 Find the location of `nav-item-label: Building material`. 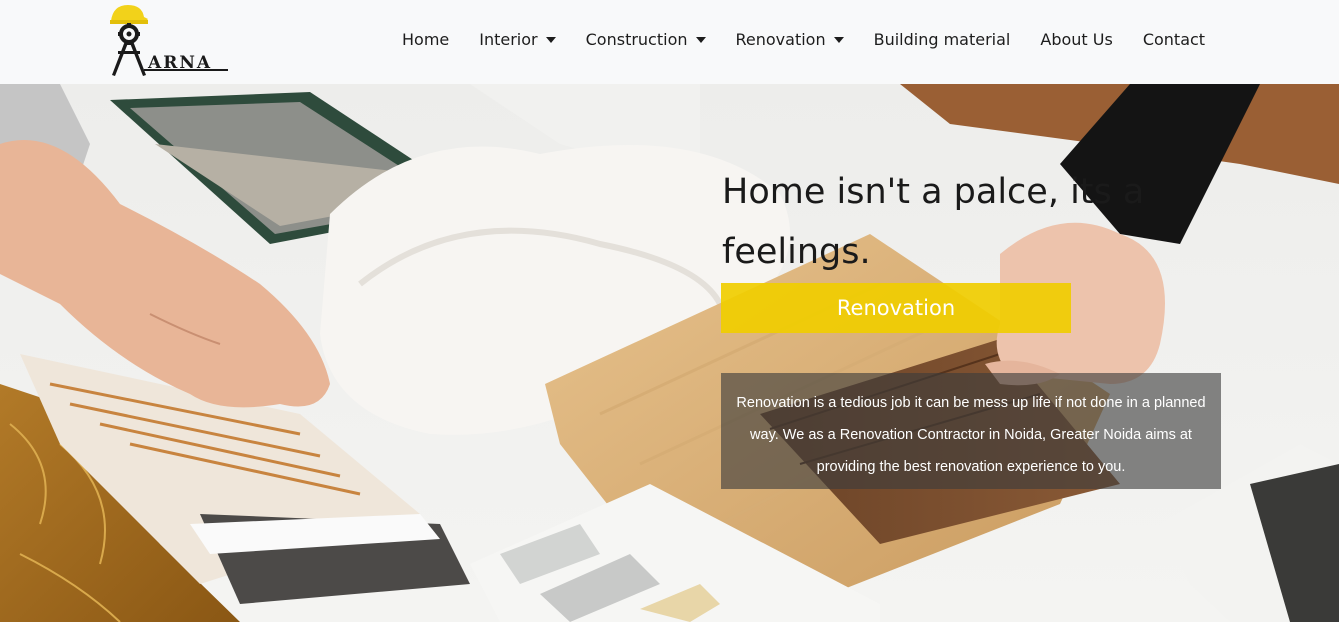

nav-item-label: Building material is located at coordinates (942, 39).